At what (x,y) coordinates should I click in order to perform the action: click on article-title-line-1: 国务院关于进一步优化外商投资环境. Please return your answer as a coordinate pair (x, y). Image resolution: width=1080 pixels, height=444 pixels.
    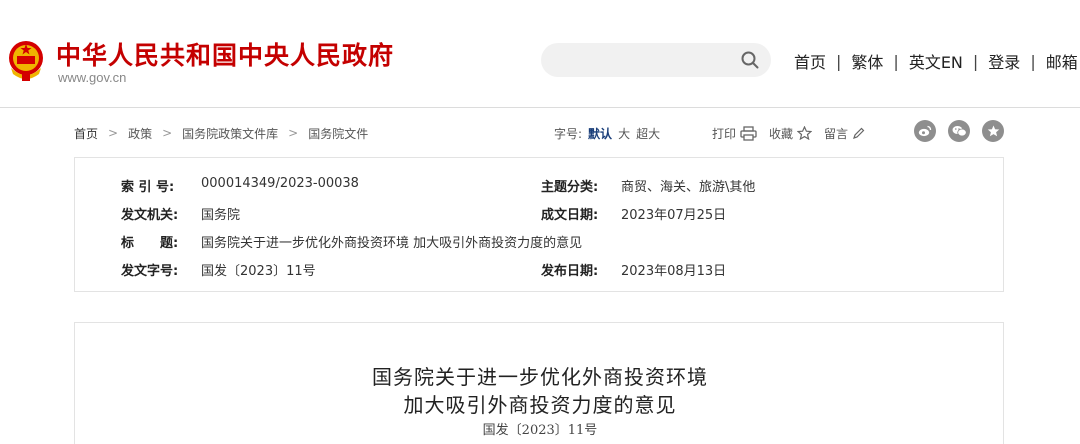
    Looking at the image, I should click on (540, 377).